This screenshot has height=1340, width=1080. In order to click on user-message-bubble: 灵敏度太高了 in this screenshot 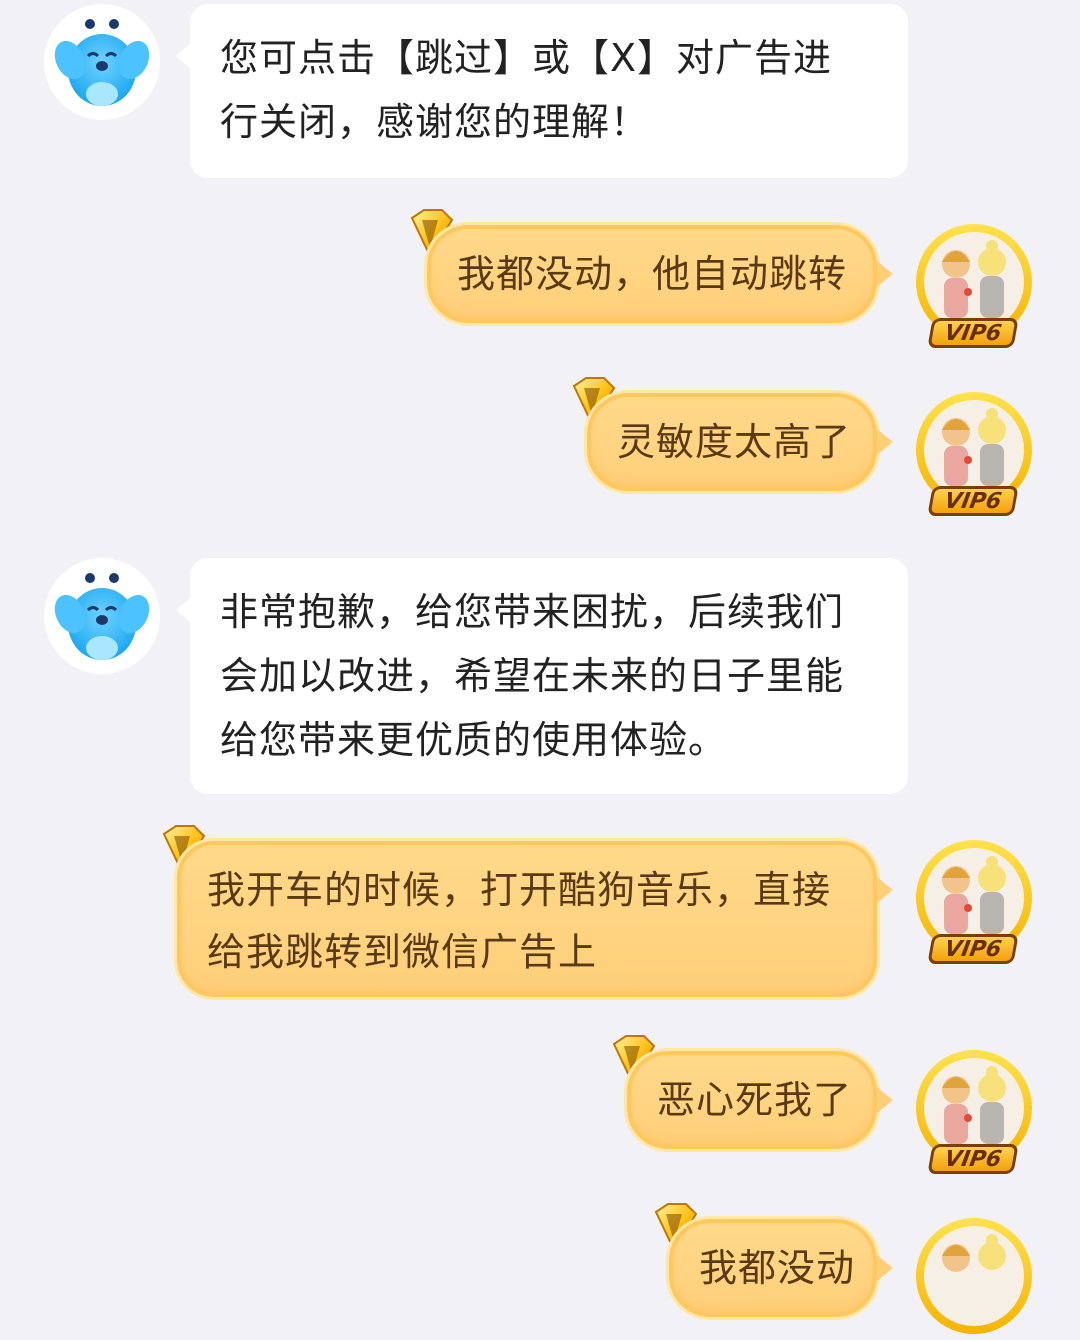, I will do `click(738, 442)`.